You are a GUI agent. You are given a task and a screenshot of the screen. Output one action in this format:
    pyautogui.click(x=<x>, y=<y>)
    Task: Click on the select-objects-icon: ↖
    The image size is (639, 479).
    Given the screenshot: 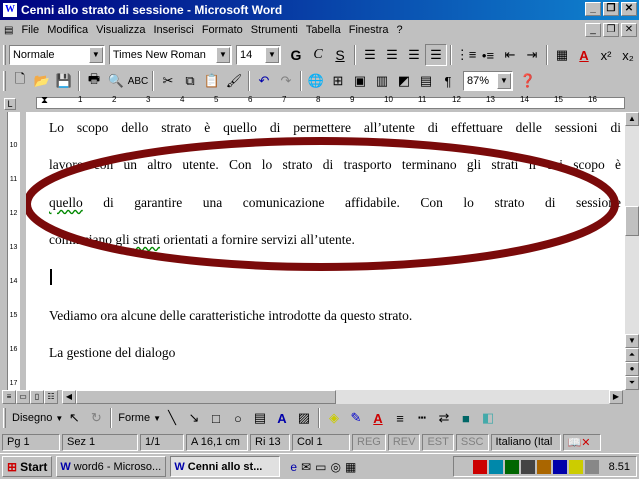 What is the action you would take?
    pyautogui.click(x=74, y=418)
    